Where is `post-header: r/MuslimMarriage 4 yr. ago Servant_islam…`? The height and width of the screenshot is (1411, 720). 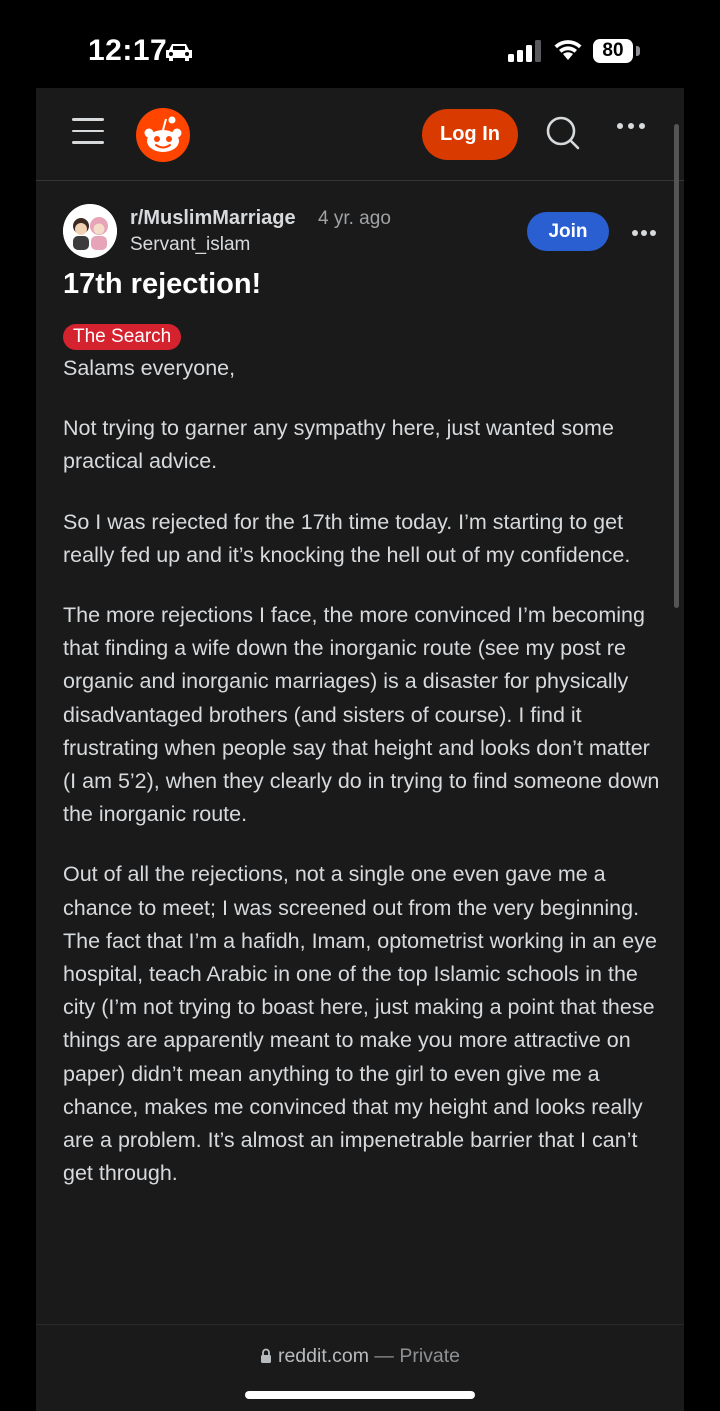 post-header: r/MuslimMarriage 4 yr. ago Servant_islam… is located at coordinates (363, 234).